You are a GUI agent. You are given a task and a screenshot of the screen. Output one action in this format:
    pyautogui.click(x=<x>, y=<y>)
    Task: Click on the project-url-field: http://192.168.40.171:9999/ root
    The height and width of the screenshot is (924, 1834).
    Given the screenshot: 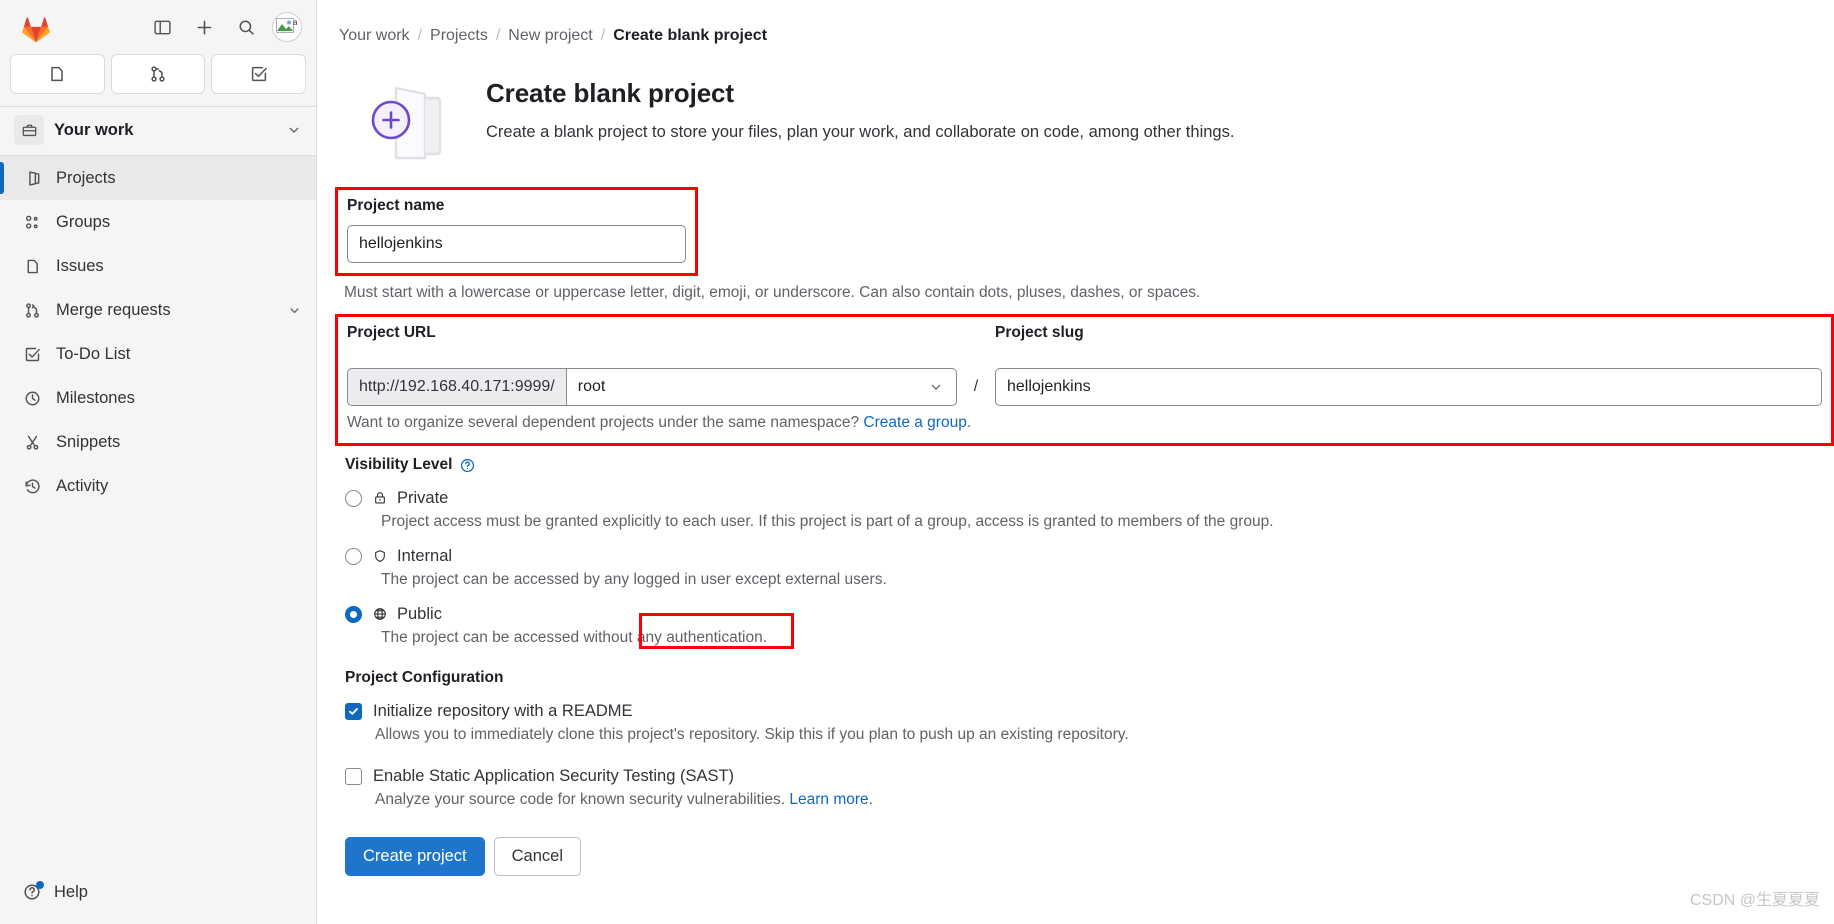 What is the action you would take?
    pyautogui.click(x=652, y=387)
    